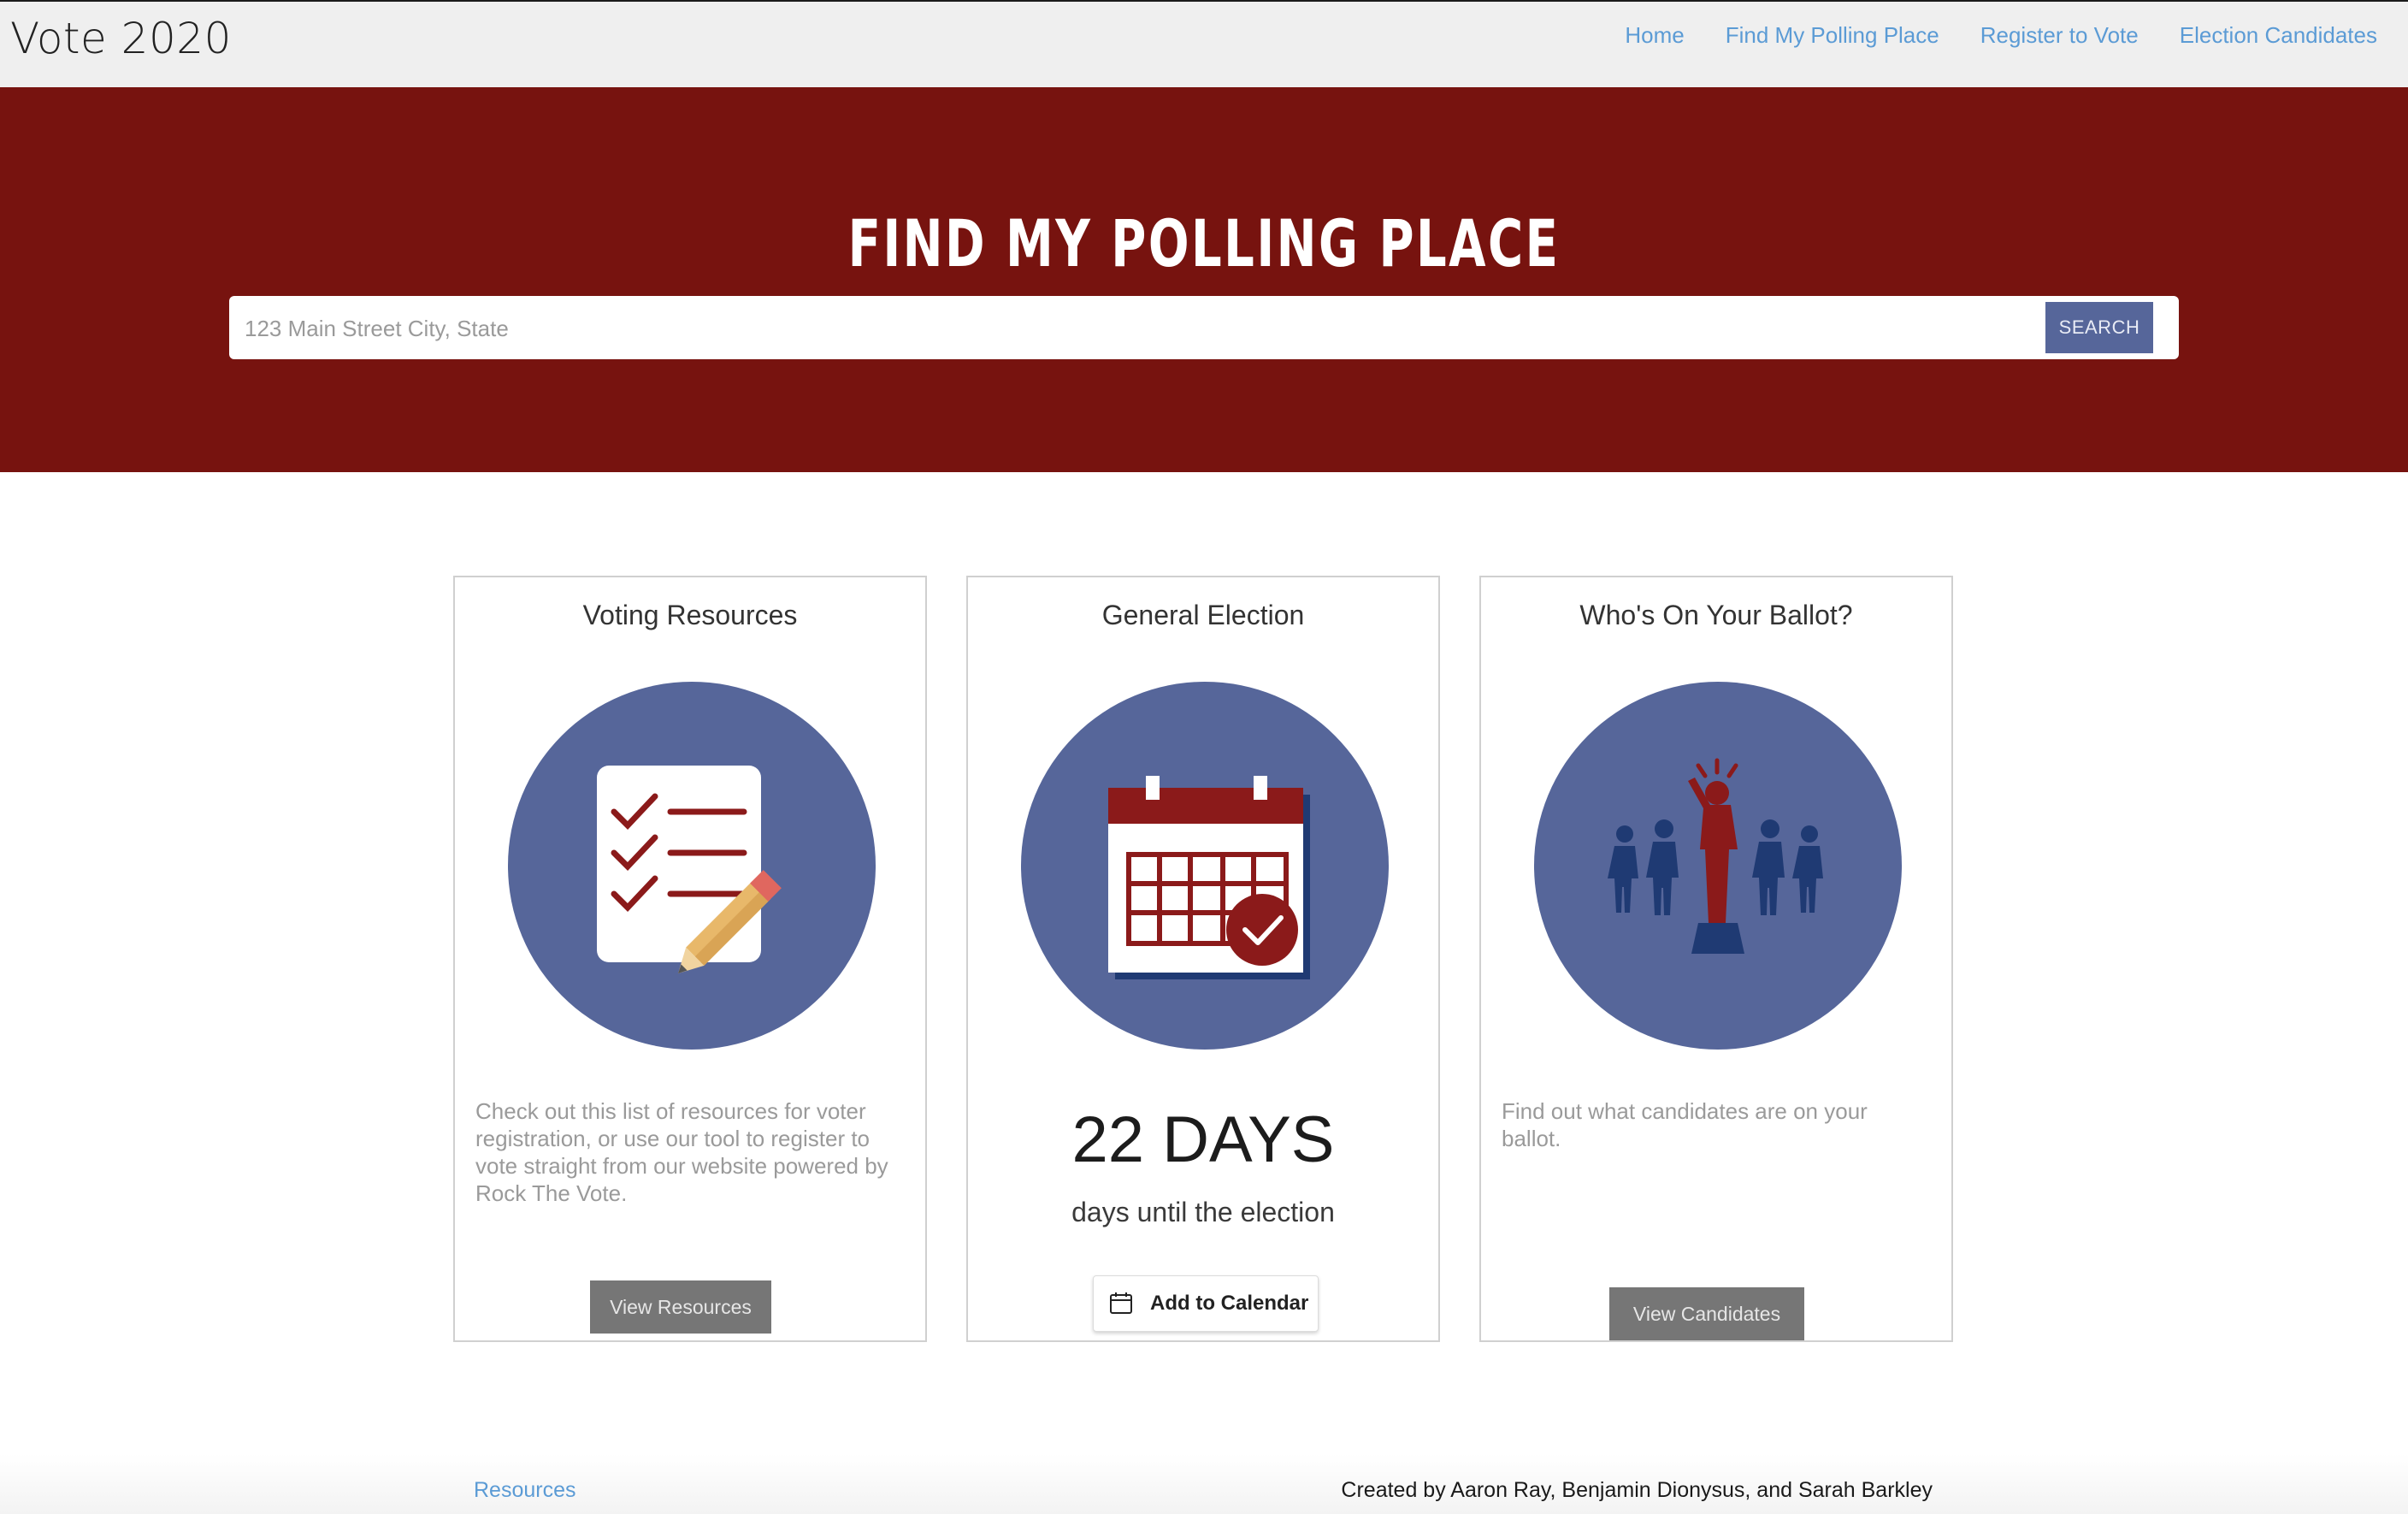  I want to click on hero-title: FIND MY POLLING PLACE, so click(1204, 243).